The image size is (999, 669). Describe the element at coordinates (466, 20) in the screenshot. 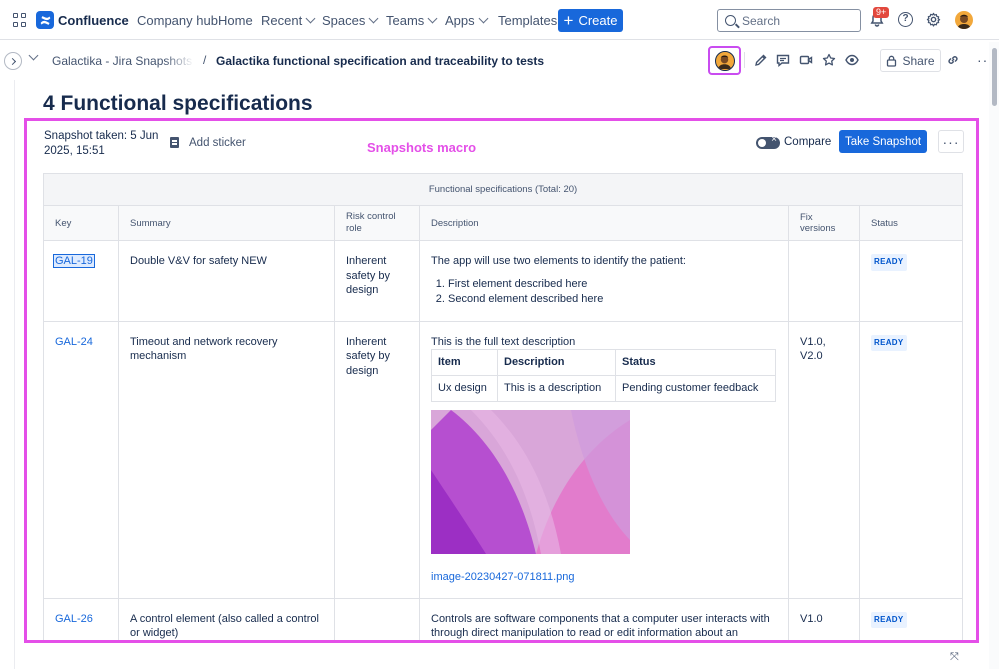

I see `nav-apps: Apps` at that location.